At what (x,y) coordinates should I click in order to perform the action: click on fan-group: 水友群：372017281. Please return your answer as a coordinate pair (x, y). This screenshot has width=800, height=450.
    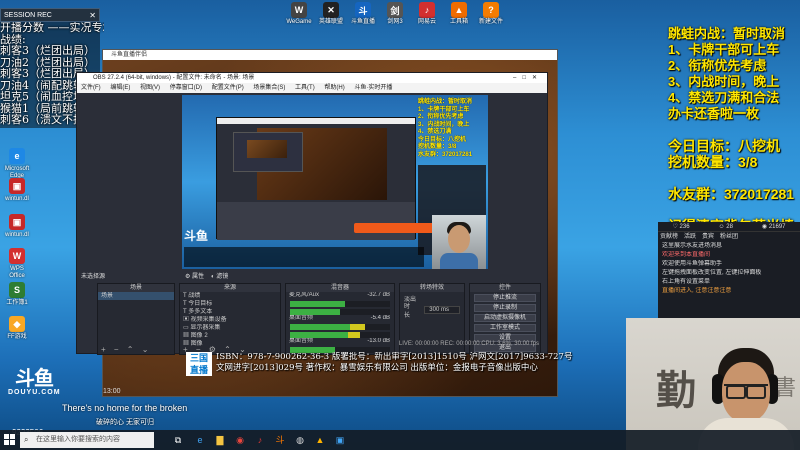
    Looking at the image, I should click on (731, 194).